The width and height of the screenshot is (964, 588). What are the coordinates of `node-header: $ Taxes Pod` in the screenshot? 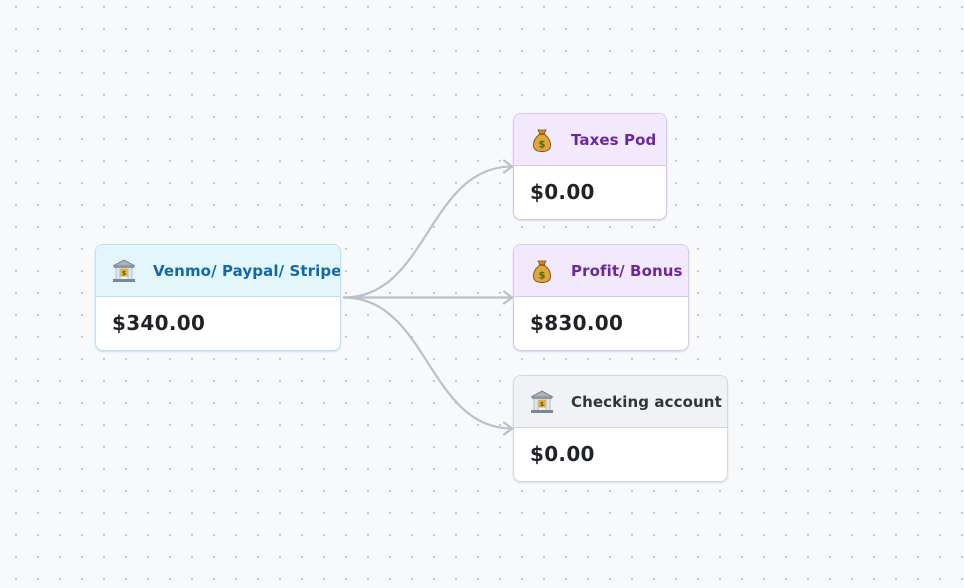 It's located at (590, 140).